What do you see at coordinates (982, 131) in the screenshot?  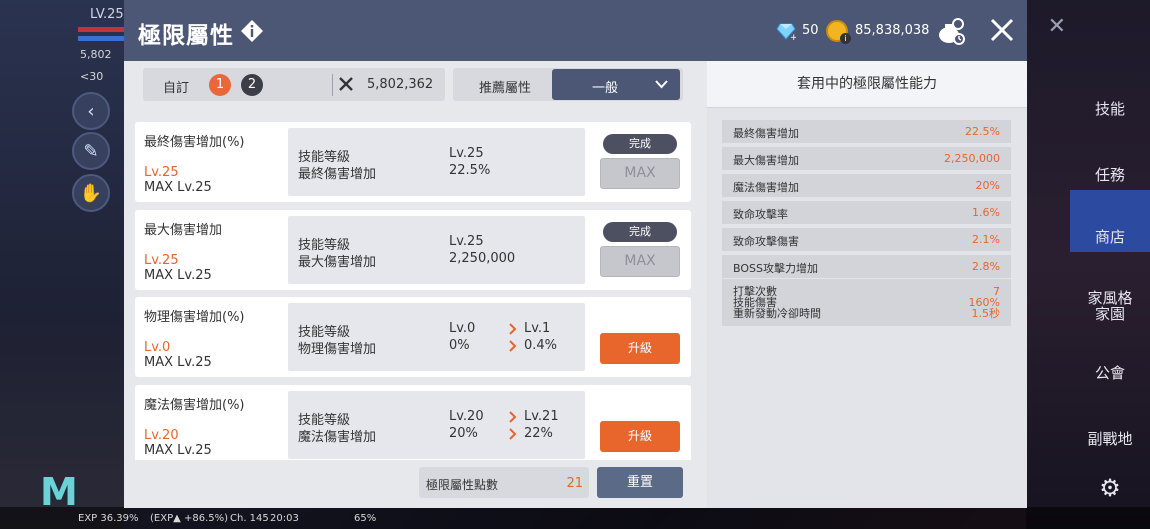 I see `ability-value: 22.5%` at bounding box center [982, 131].